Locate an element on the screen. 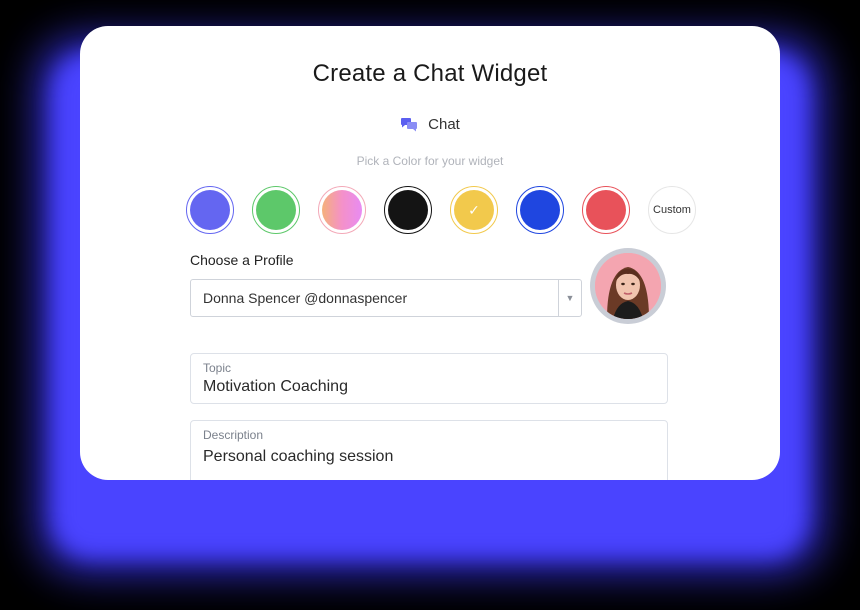 This screenshot has height=610, width=860. chevron-down-icon: ▼ is located at coordinates (569, 298).